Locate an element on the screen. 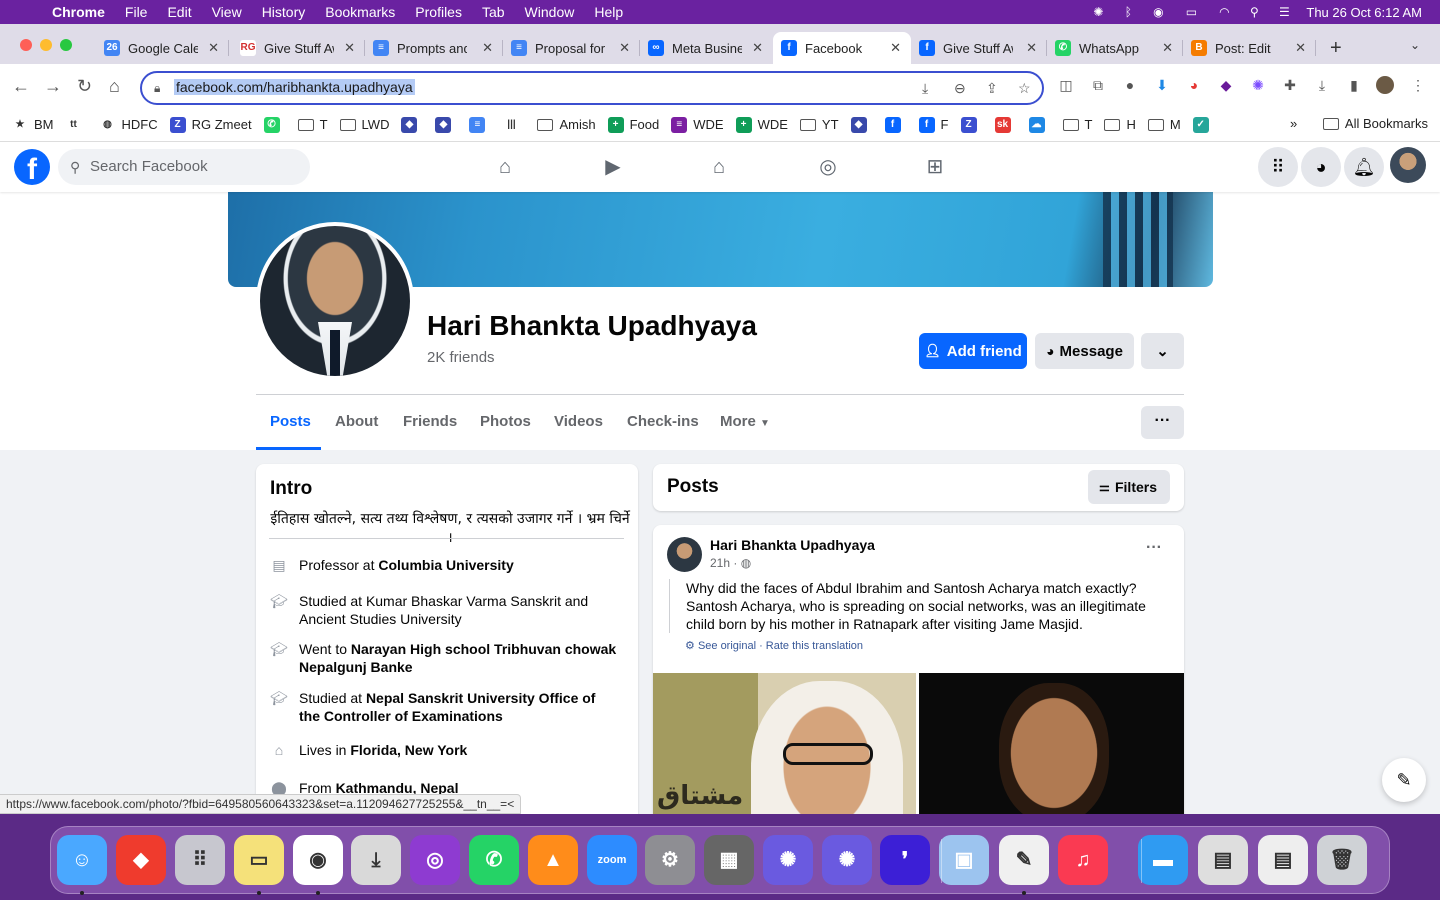  dock-app-vlc-icon: ▲ is located at coordinates (553, 860).